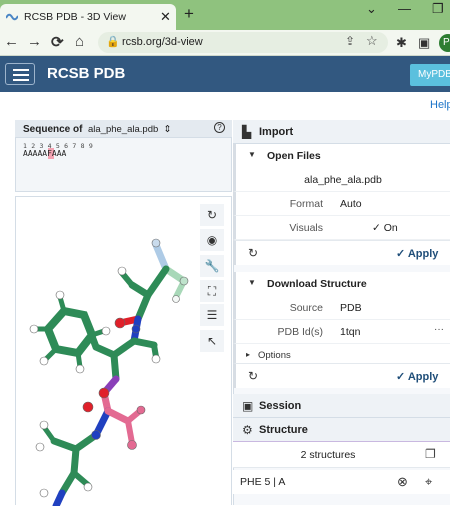 This screenshot has height=506, width=450. I want to click on download-structure-header: ▼ Download Structure, so click(341, 284).